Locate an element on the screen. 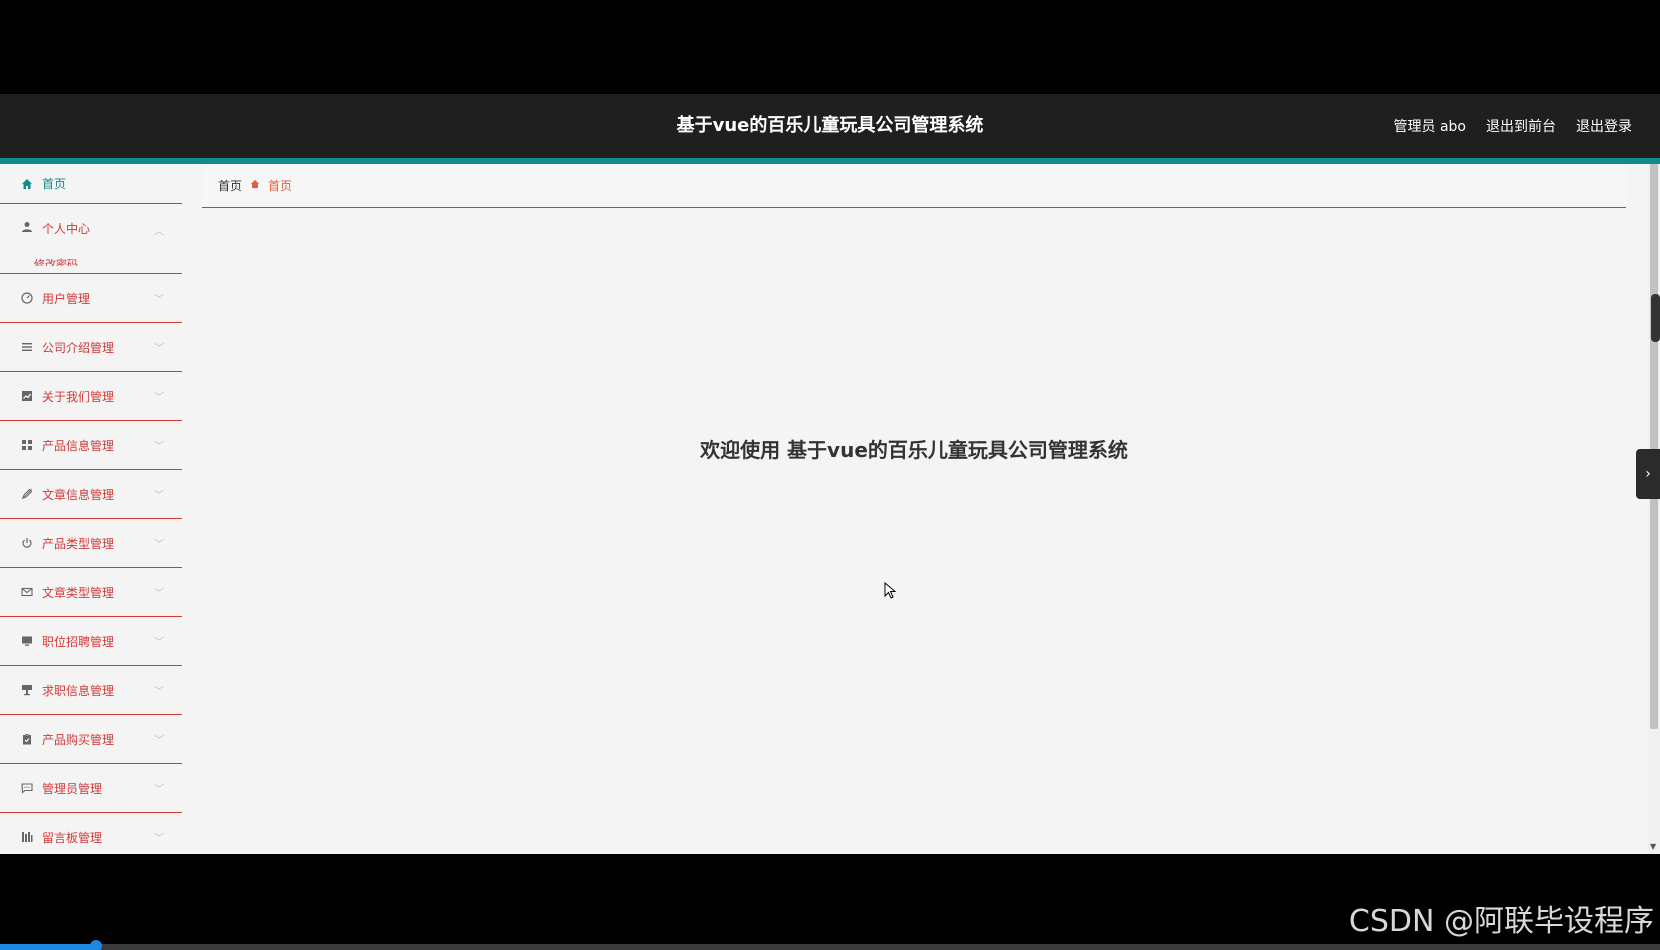 Image resolution: width=1660 pixels, height=950 pixels. sidebar-item-article-type: 文章类型管理 ﹀ is located at coordinates (91, 592).